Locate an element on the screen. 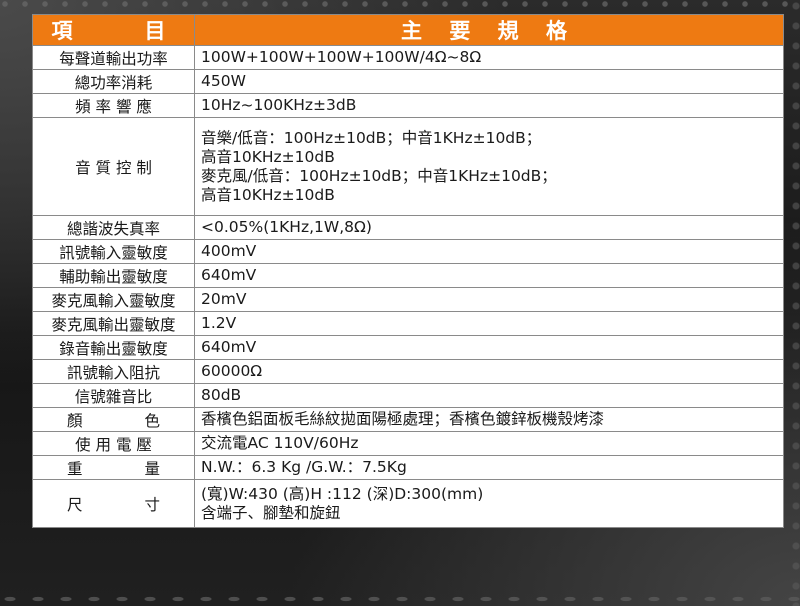 This screenshot has width=800, height=606. table-row: 頻 率 響 應 10Hz~100KHz±3dB is located at coordinates (408, 105).